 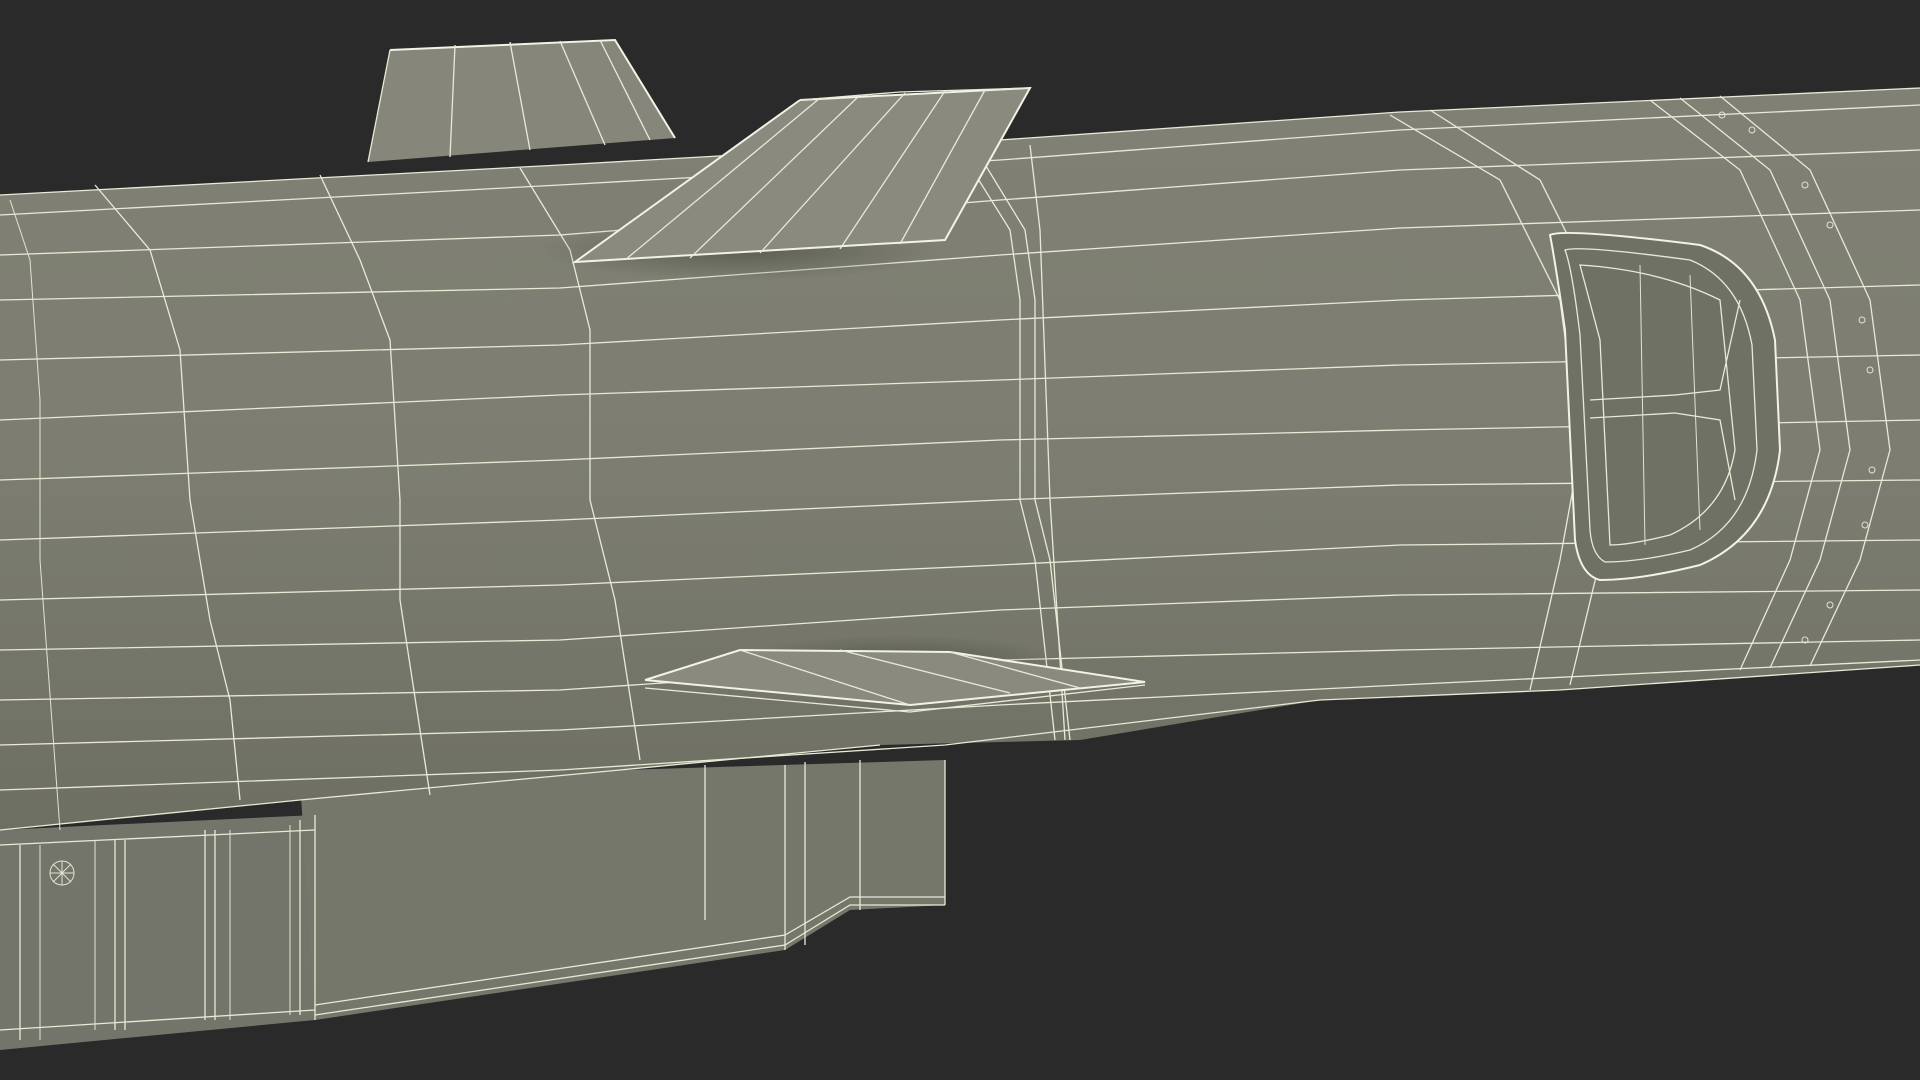 What do you see at coordinates (1665, 406) in the screenshot?
I see `side-intake` at bounding box center [1665, 406].